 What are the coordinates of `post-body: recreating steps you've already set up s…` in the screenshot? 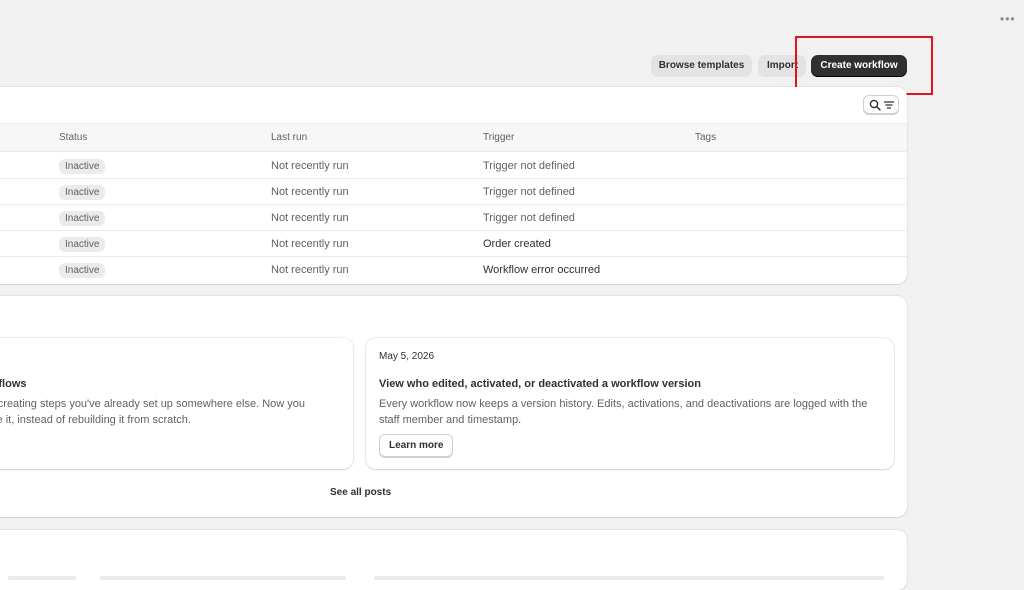 It's located at (152, 412).